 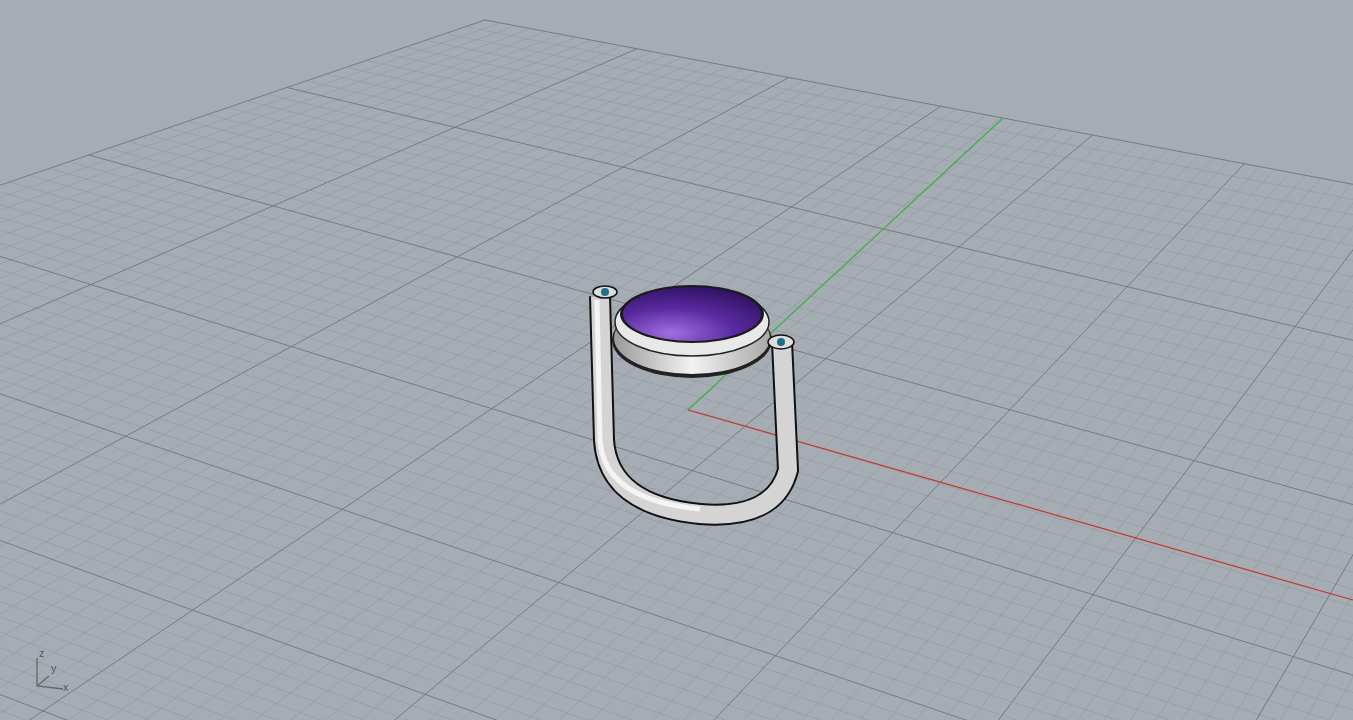 What do you see at coordinates (50, 673) in the screenshot?
I see `axis-gizmo-icon` at bounding box center [50, 673].